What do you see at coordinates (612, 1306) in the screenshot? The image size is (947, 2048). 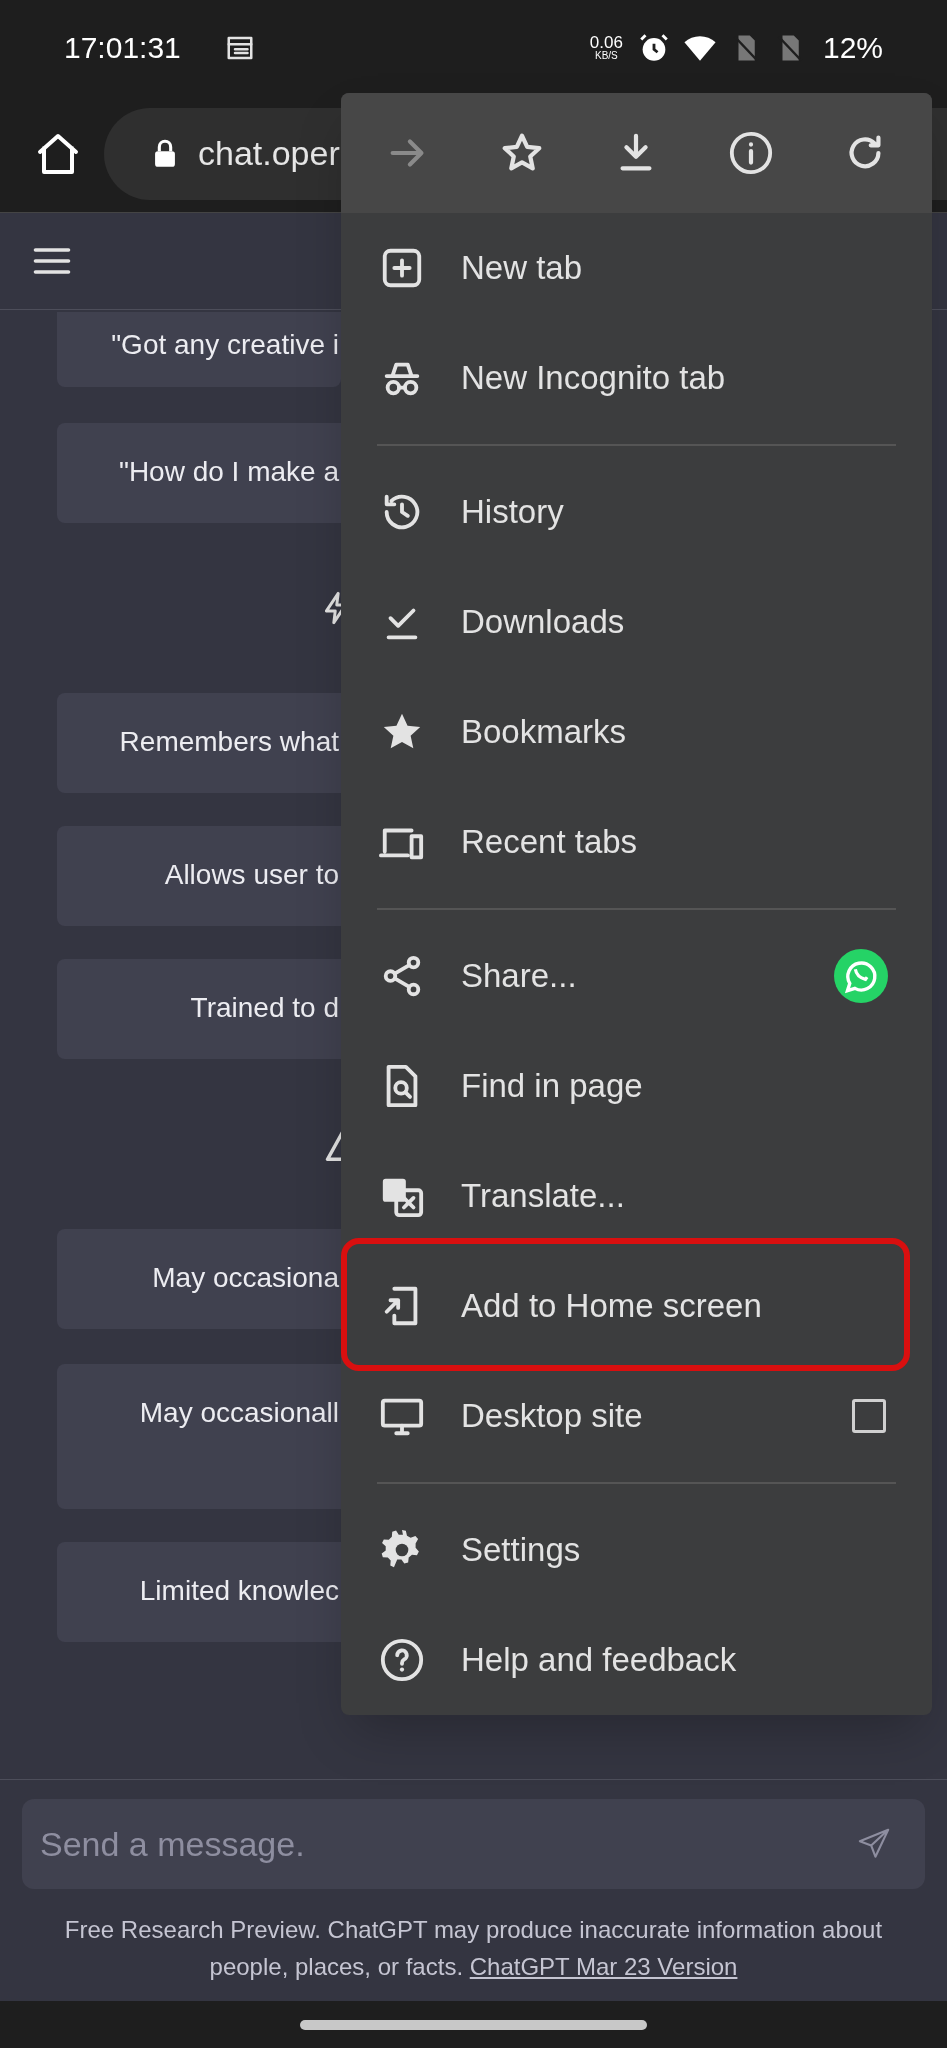 I see `menu-item-label: Add to Home screen` at bounding box center [612, 1306].